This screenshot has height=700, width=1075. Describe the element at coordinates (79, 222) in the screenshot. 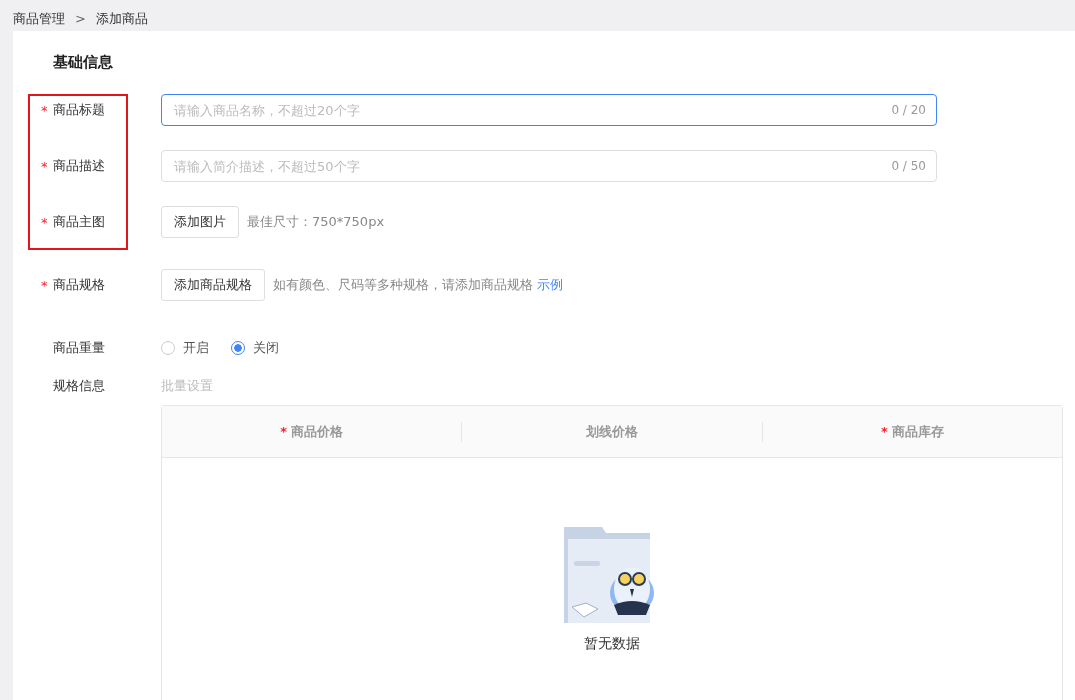

I see `field-label: 商品主图` at that location.